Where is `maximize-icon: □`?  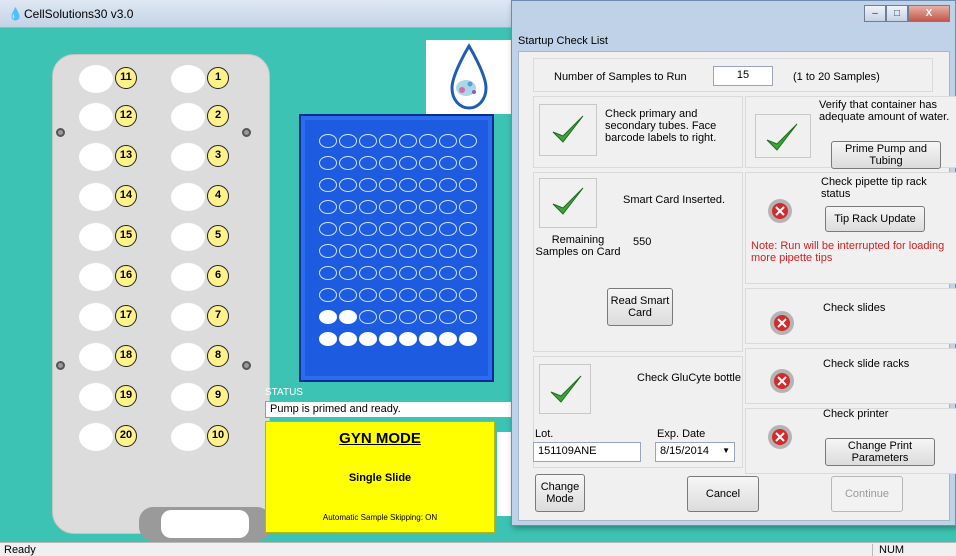
maximize-icon: □ is located at coordinates (897, 13).